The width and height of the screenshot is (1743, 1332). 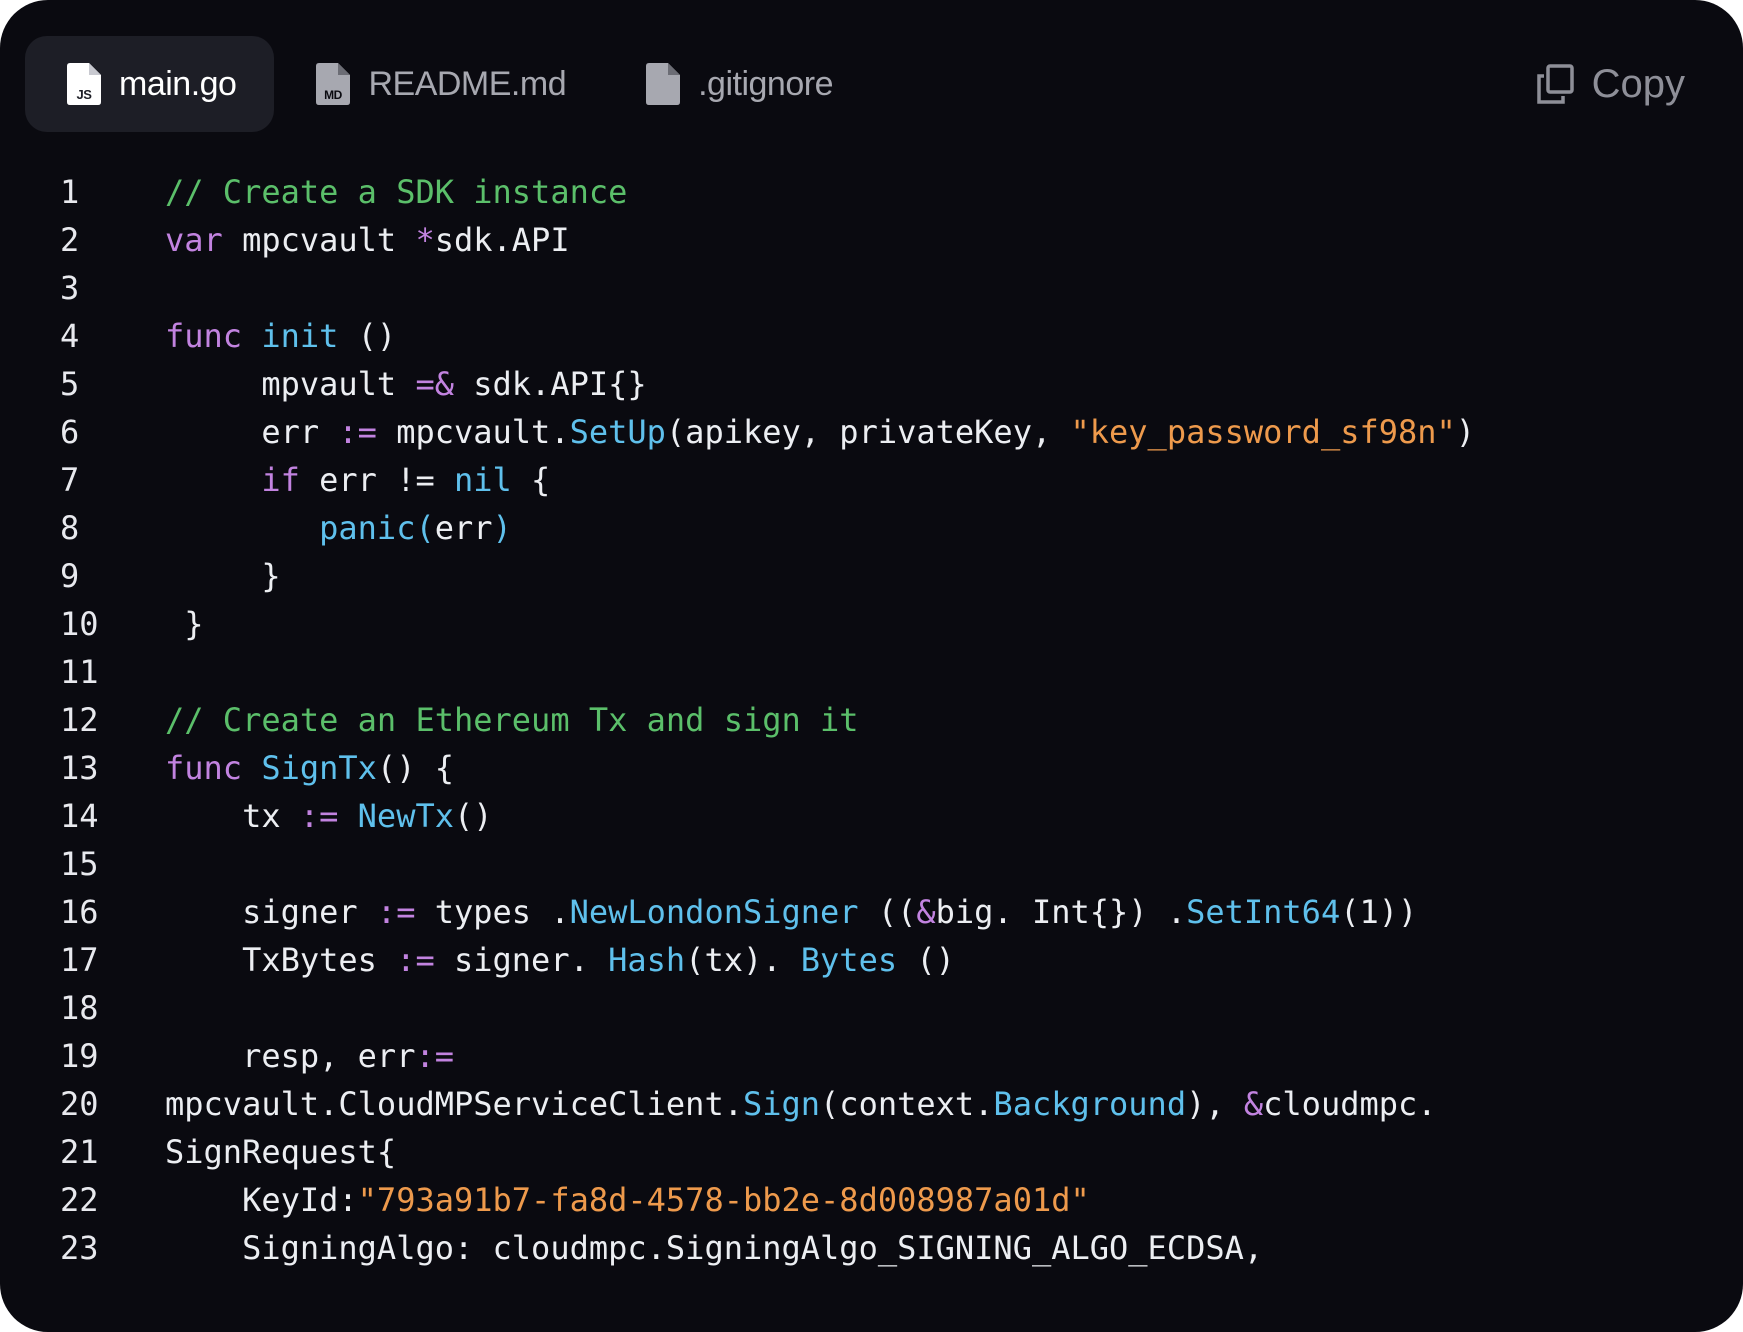 What do you see at coordinates (222, 576) in the screenshot?
I see `line-source: }` at bounding box center [222, 576].